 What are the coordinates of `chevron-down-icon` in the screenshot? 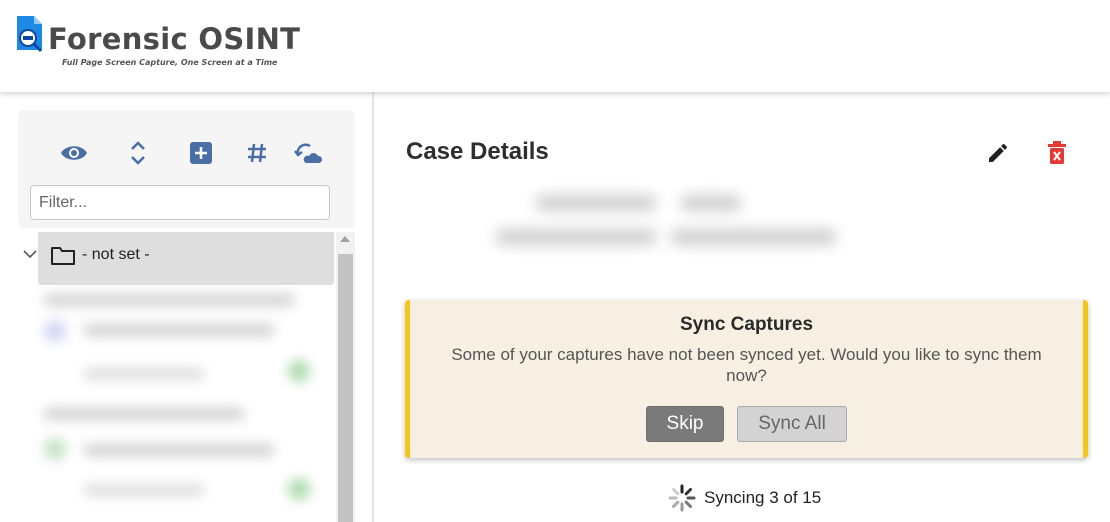 It's located at (30, 254).